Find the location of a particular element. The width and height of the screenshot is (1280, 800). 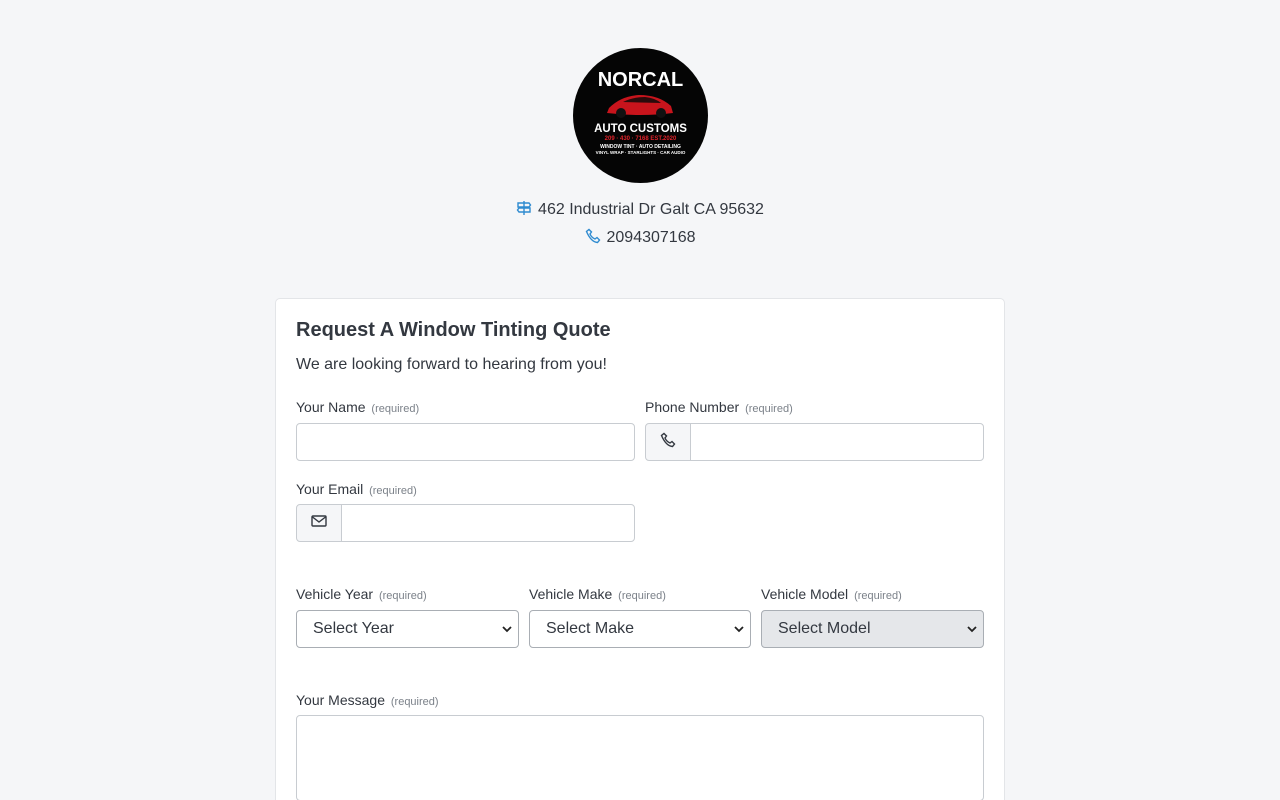

model-label: Vehicle Model (required) is located at coordinates (831, 594).